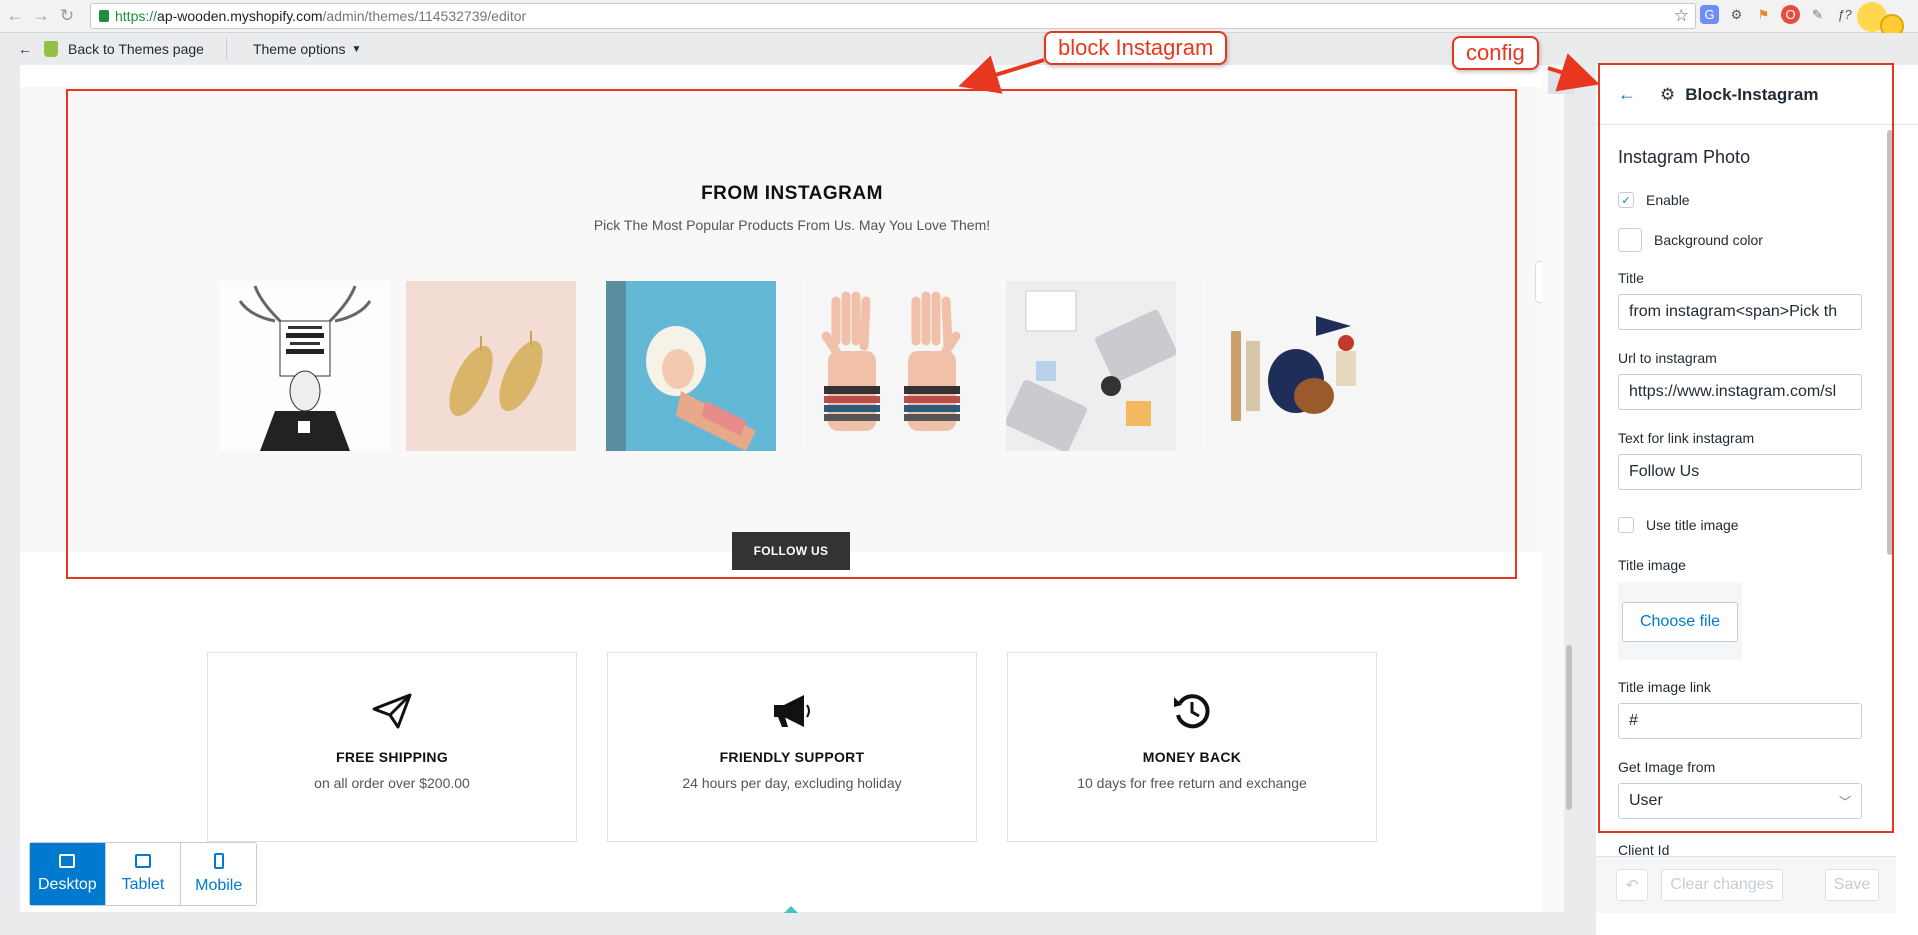  Describe the element at coordinates (792, 923) in the screenshot. I see `preview-bottom-edge` at that location.